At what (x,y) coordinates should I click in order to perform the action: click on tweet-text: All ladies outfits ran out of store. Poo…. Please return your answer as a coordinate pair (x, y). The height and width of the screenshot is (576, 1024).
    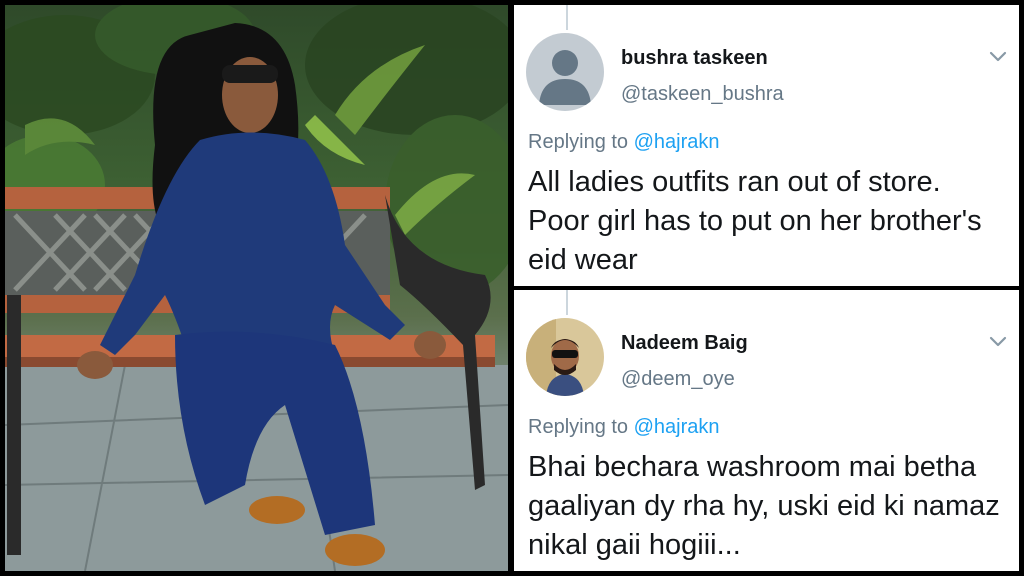
    Looking at the image, I should click on (755, 221).